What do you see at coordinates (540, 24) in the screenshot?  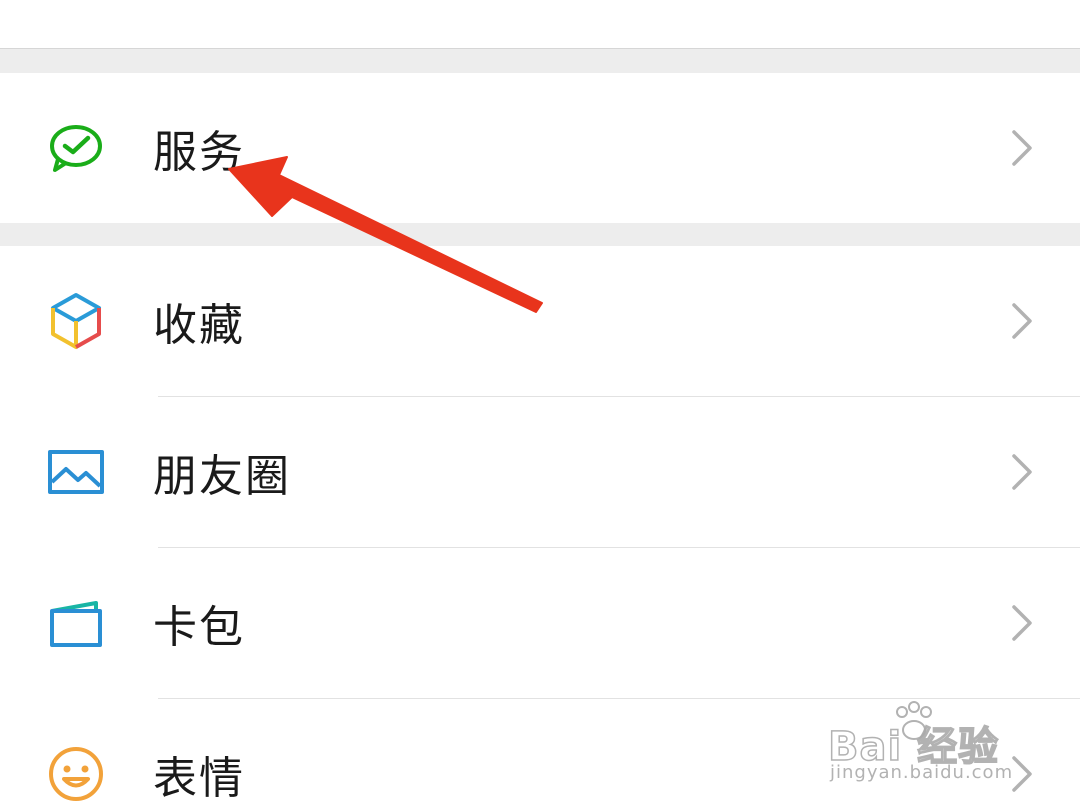 I see `top-section` at bounding box center [540, 24].